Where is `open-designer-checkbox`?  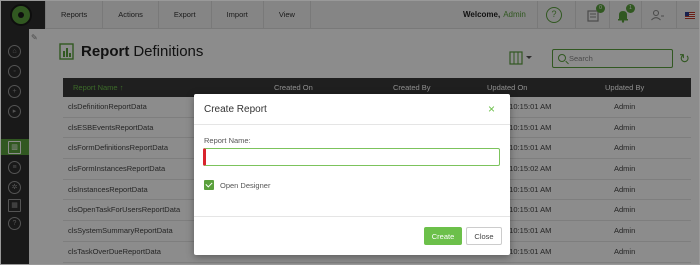 open-designer-checkbox is located at coordinates (209, 185).